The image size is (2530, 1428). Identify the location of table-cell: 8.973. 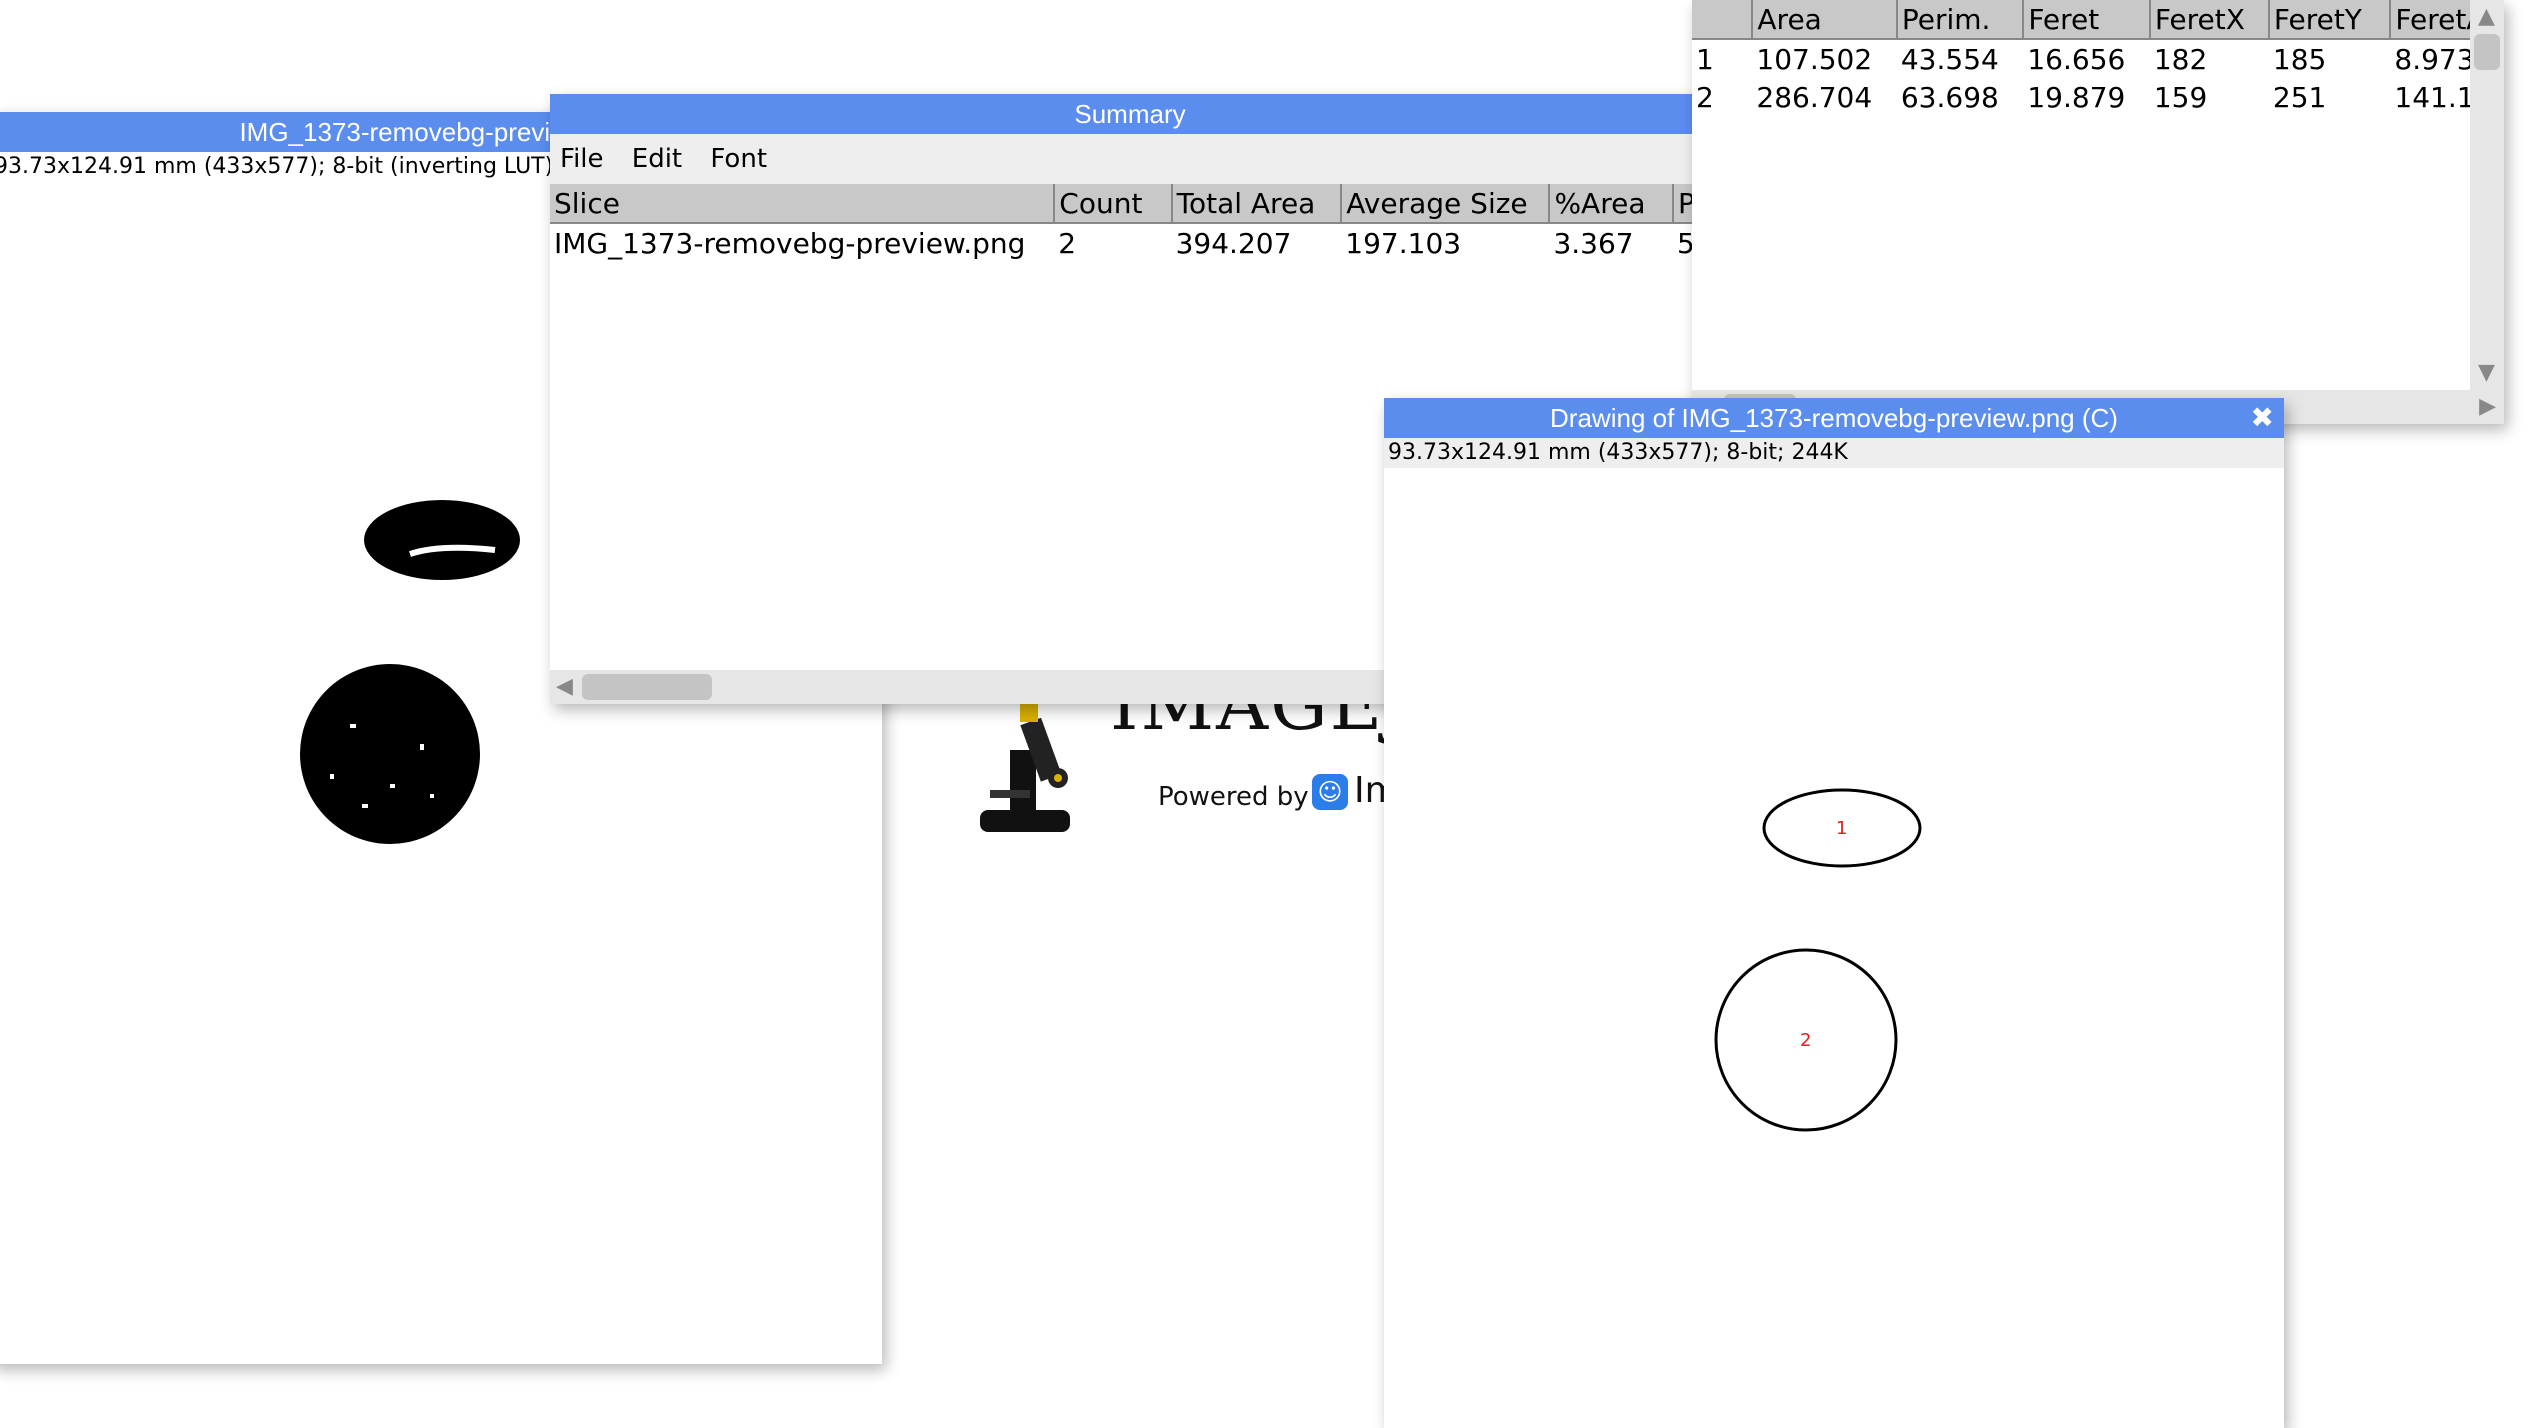
(2432, 59).